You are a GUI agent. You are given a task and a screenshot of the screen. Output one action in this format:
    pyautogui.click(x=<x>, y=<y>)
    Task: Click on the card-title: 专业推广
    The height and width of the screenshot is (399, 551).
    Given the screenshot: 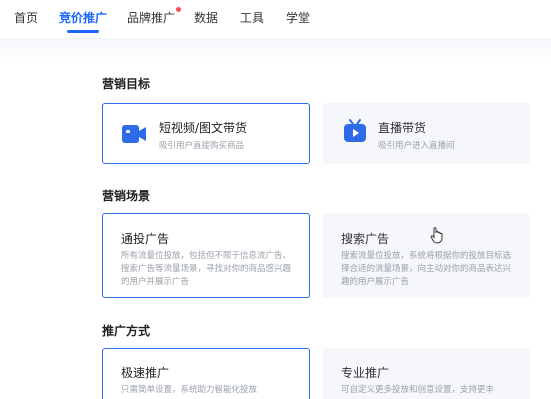 What is the action you would take?
    pyautogui.click(x=365, y=373)
    